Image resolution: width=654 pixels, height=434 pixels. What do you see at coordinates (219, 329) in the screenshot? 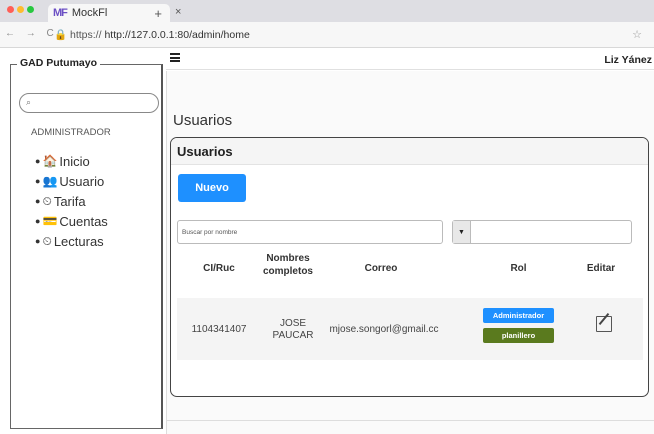
I see `cell-ci: 1104341407` at bounding box center [219, 329].